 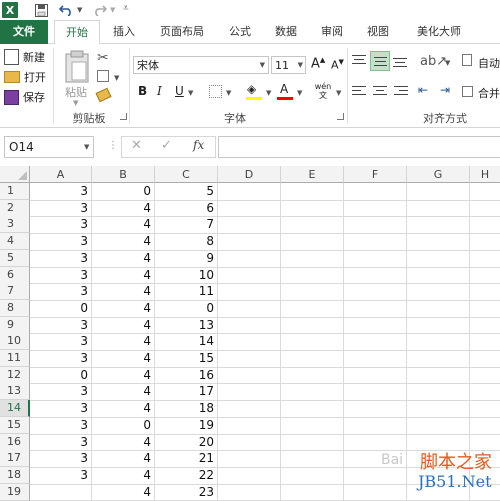 I want to click on formula-input, so click(x=359, y=147).